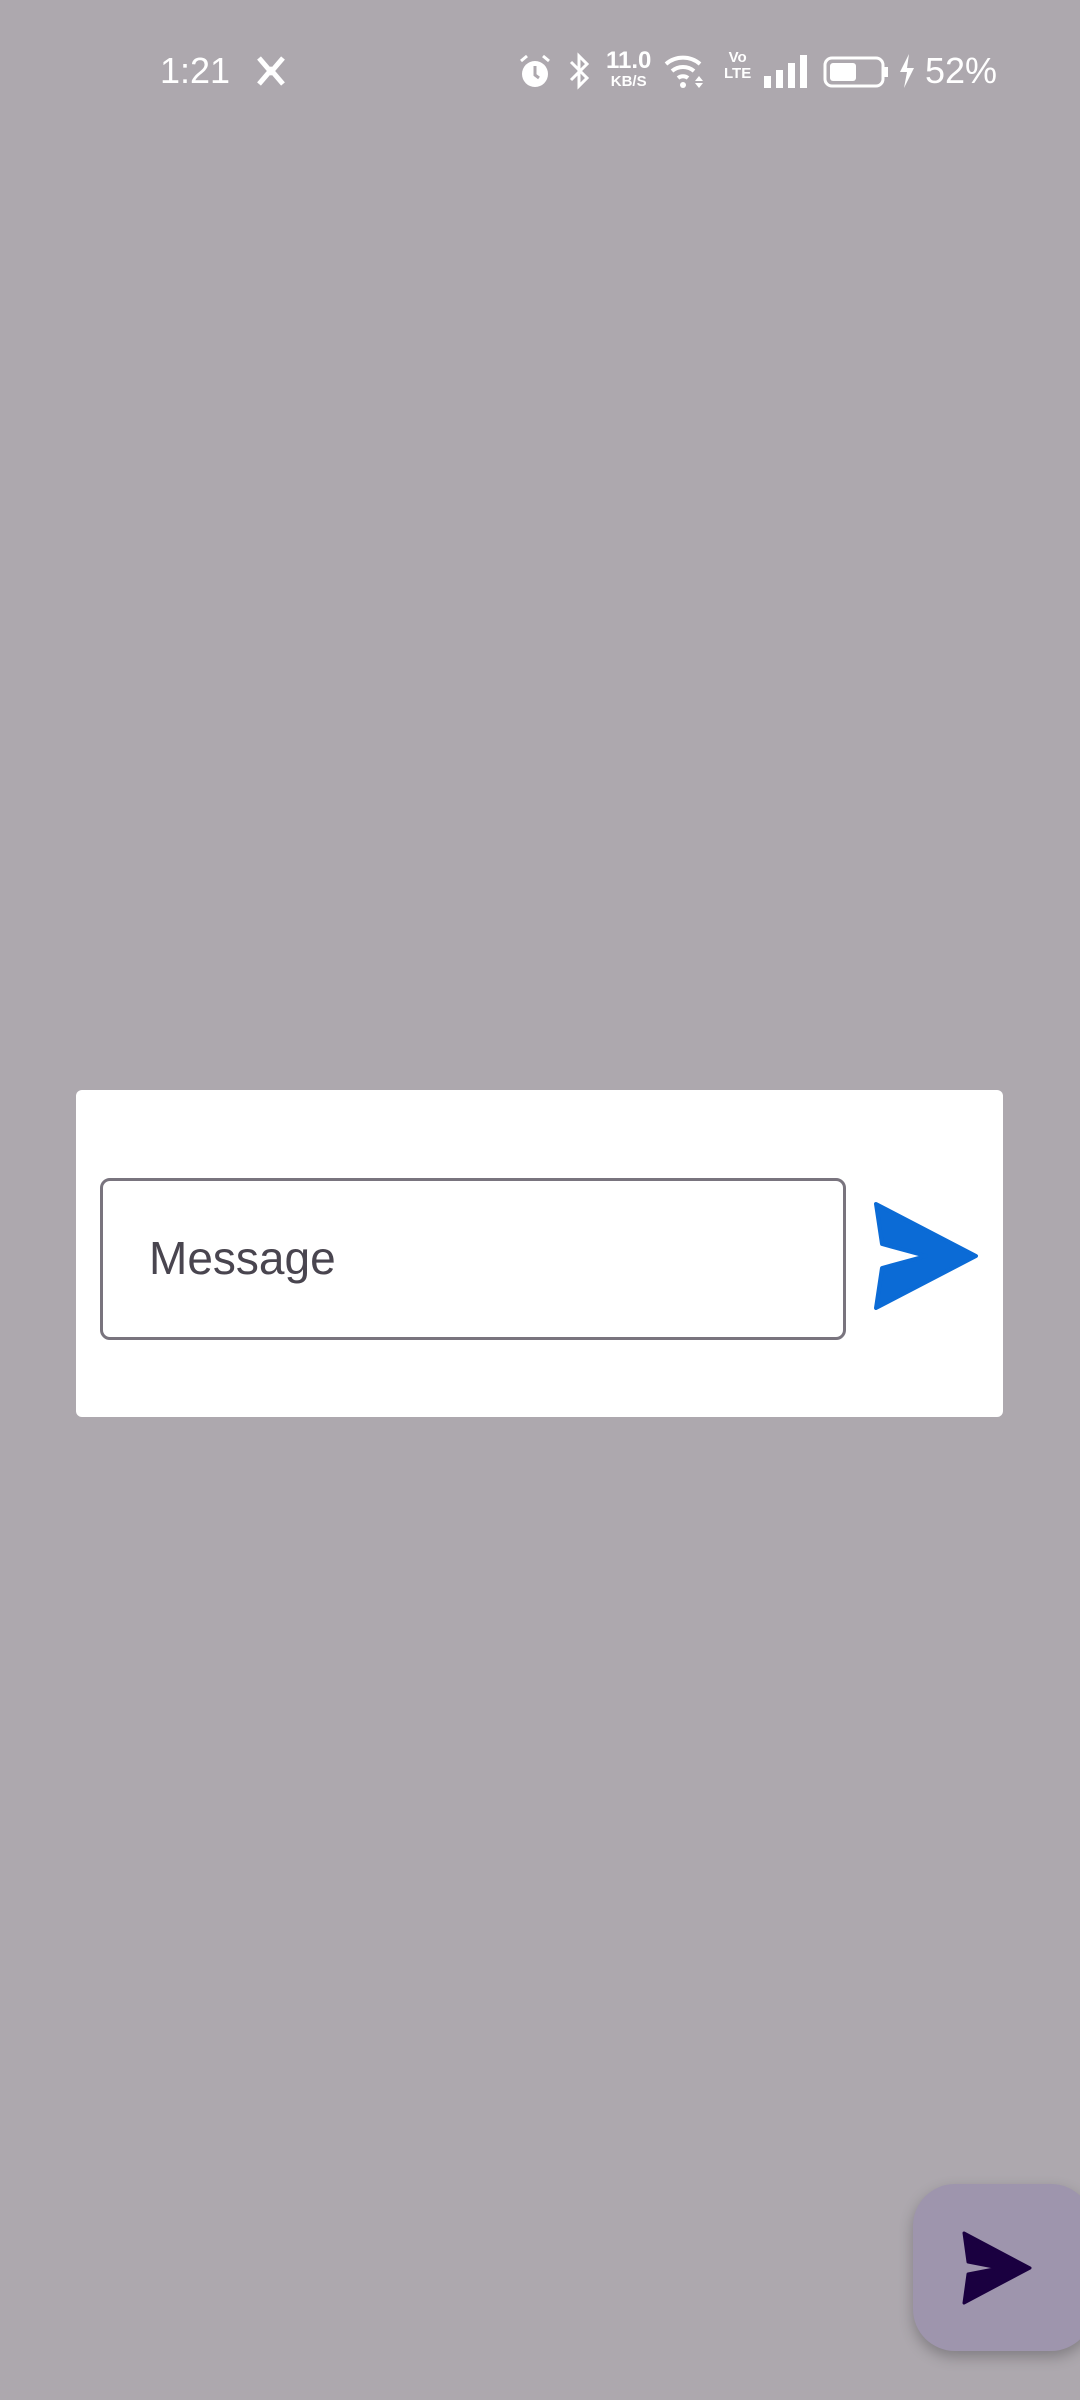 The height and width of the screenshot is (2400, 1080). I want to click on status-time: 1:21, so click(195, 70).